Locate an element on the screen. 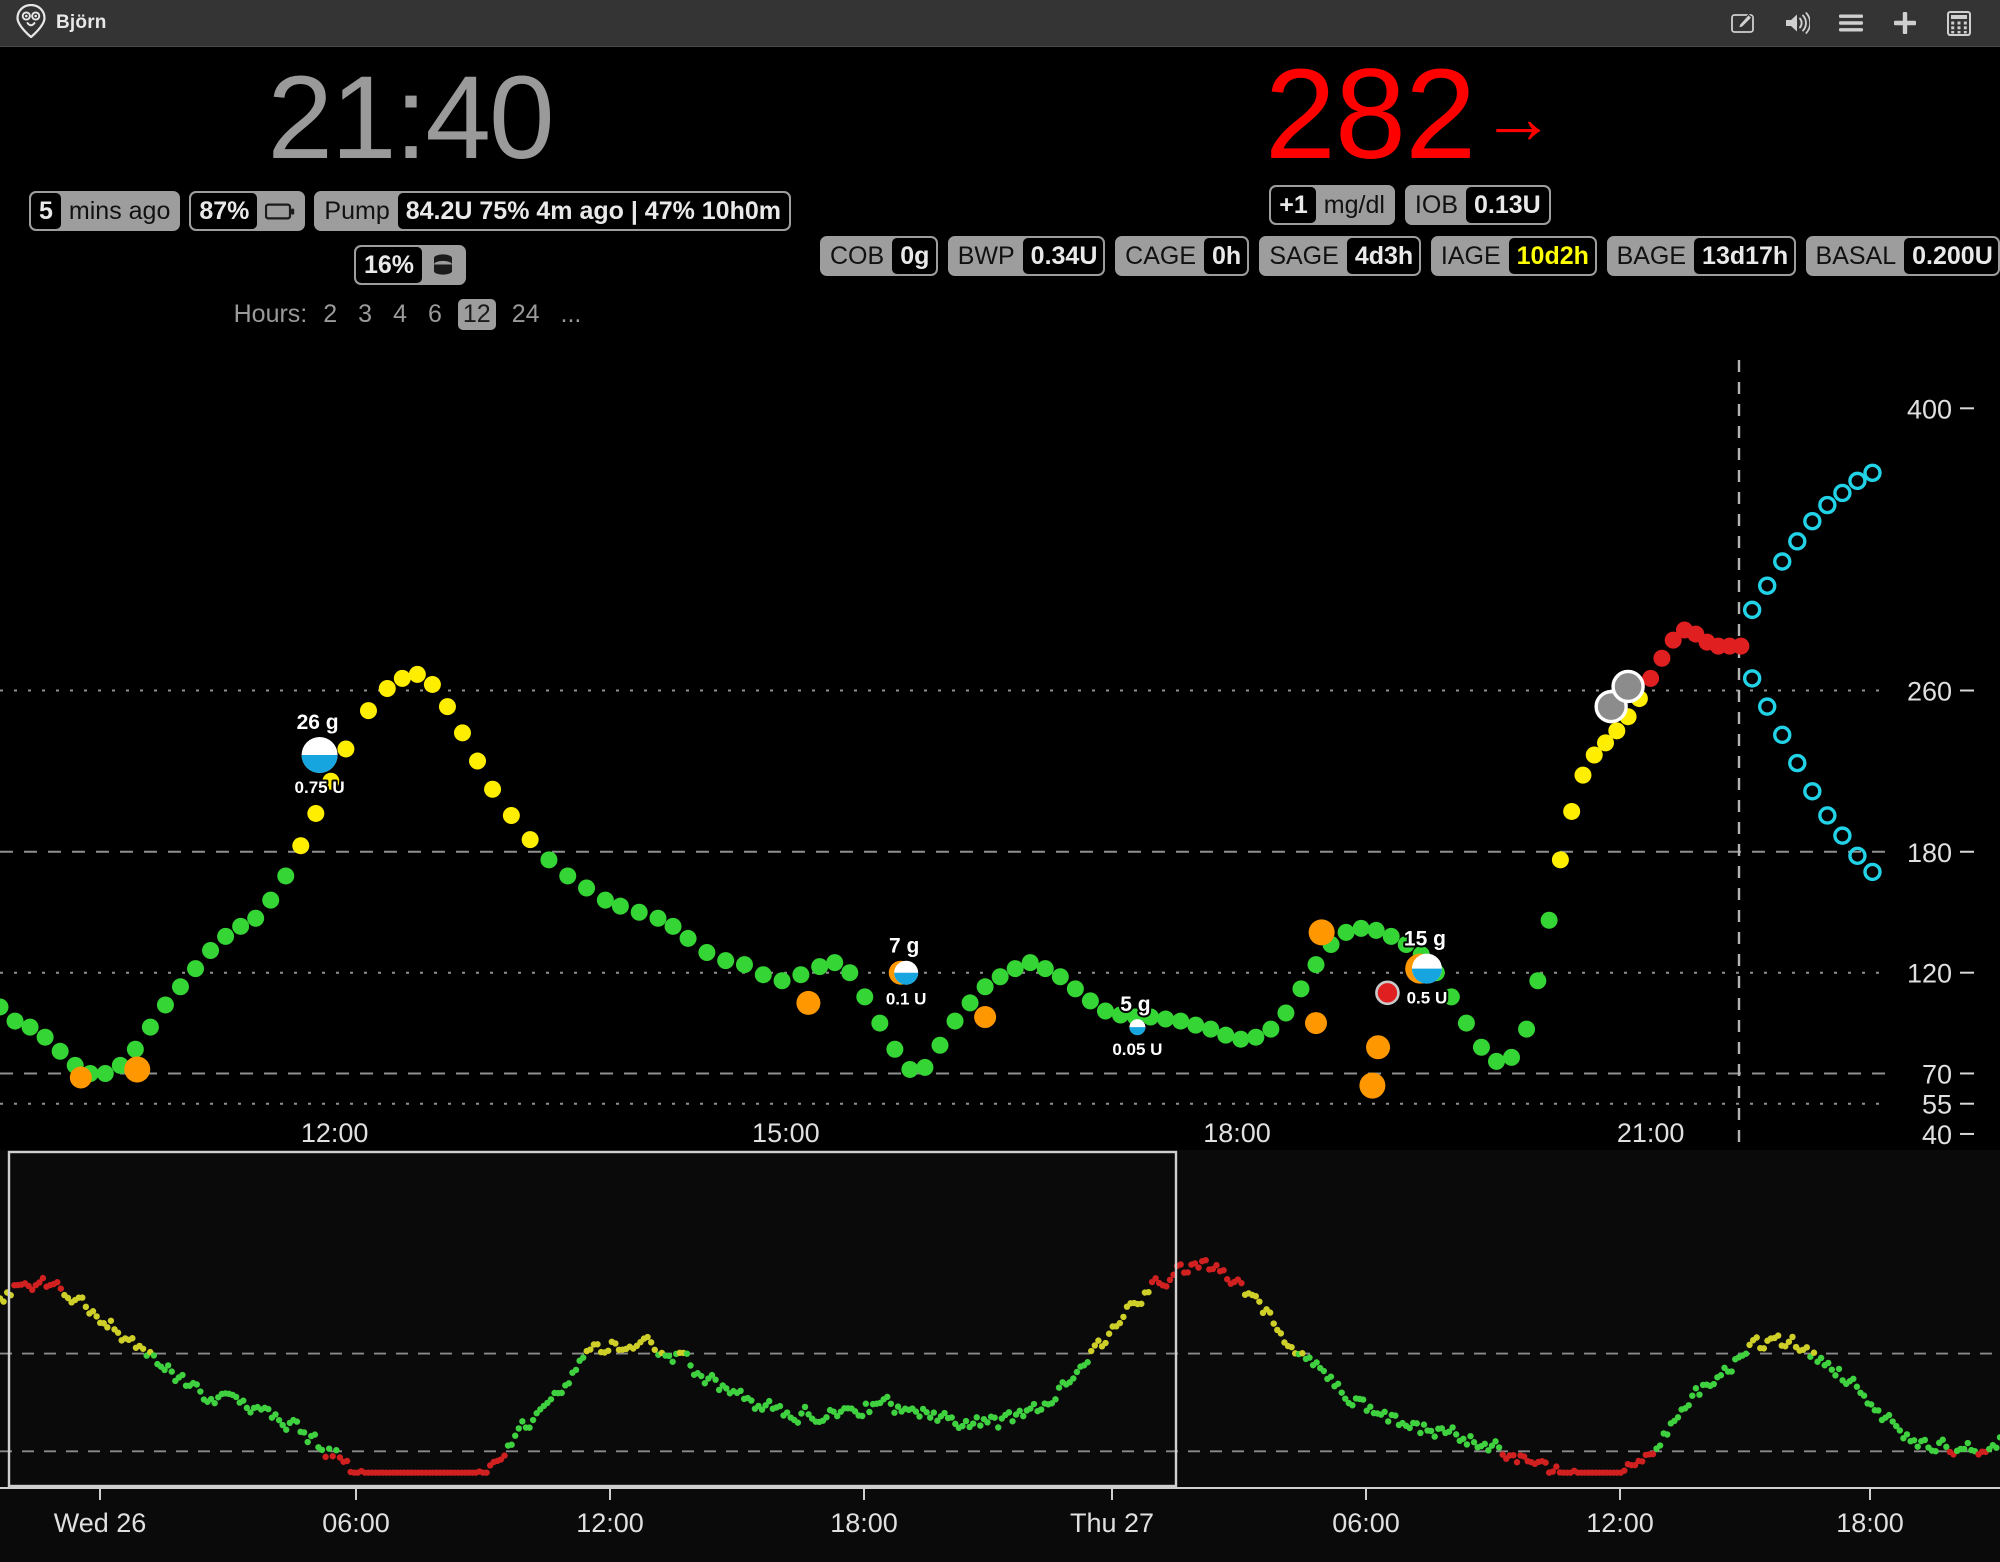 The width and height of the screenshot is (2000, 1562). metric-pill-sage: SAGE 4d3h is located at coordinates (1340, 256).